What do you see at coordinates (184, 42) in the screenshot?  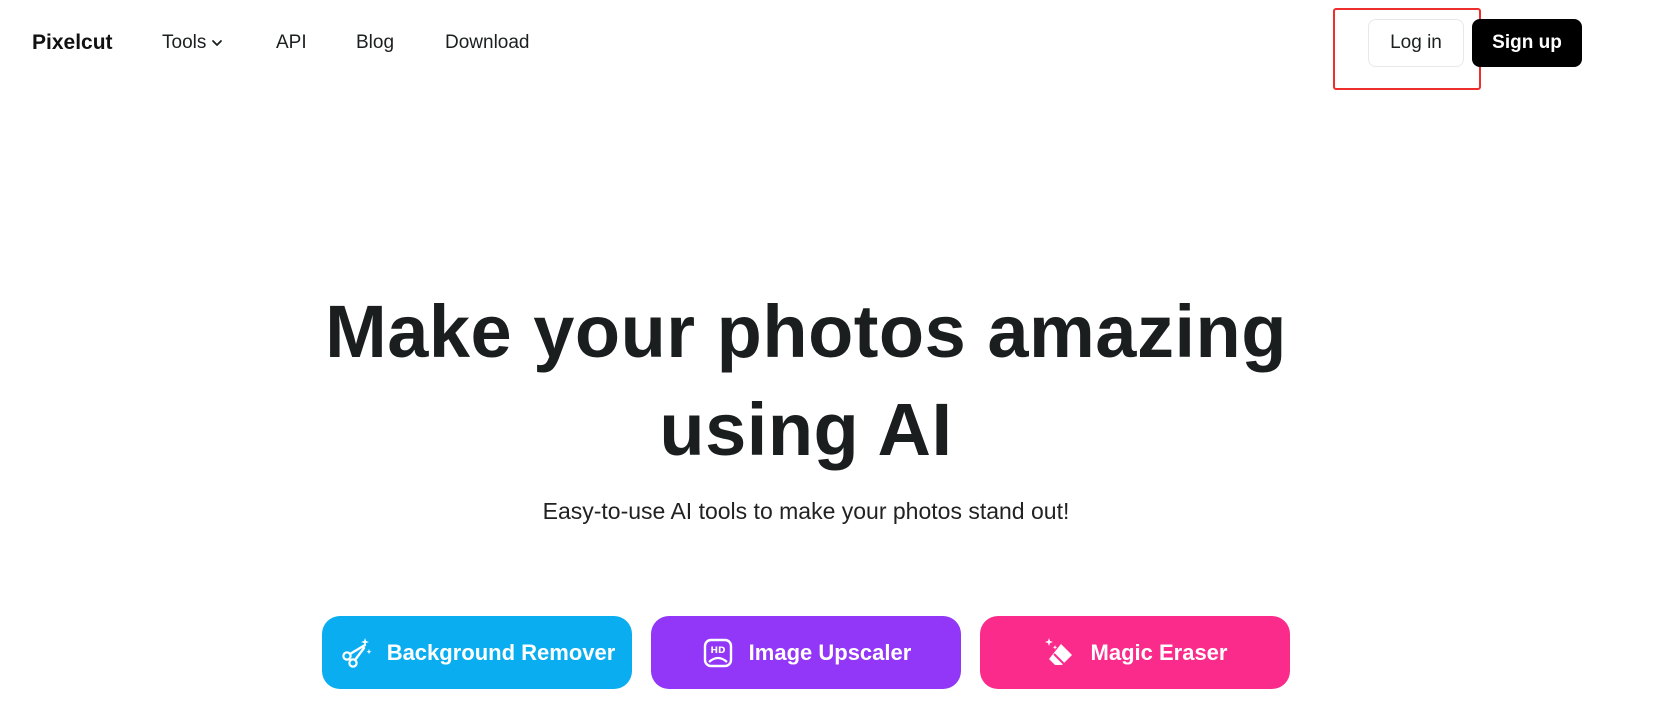 I see `nav-tools-label: Tools` at bounding box center [184, 42].